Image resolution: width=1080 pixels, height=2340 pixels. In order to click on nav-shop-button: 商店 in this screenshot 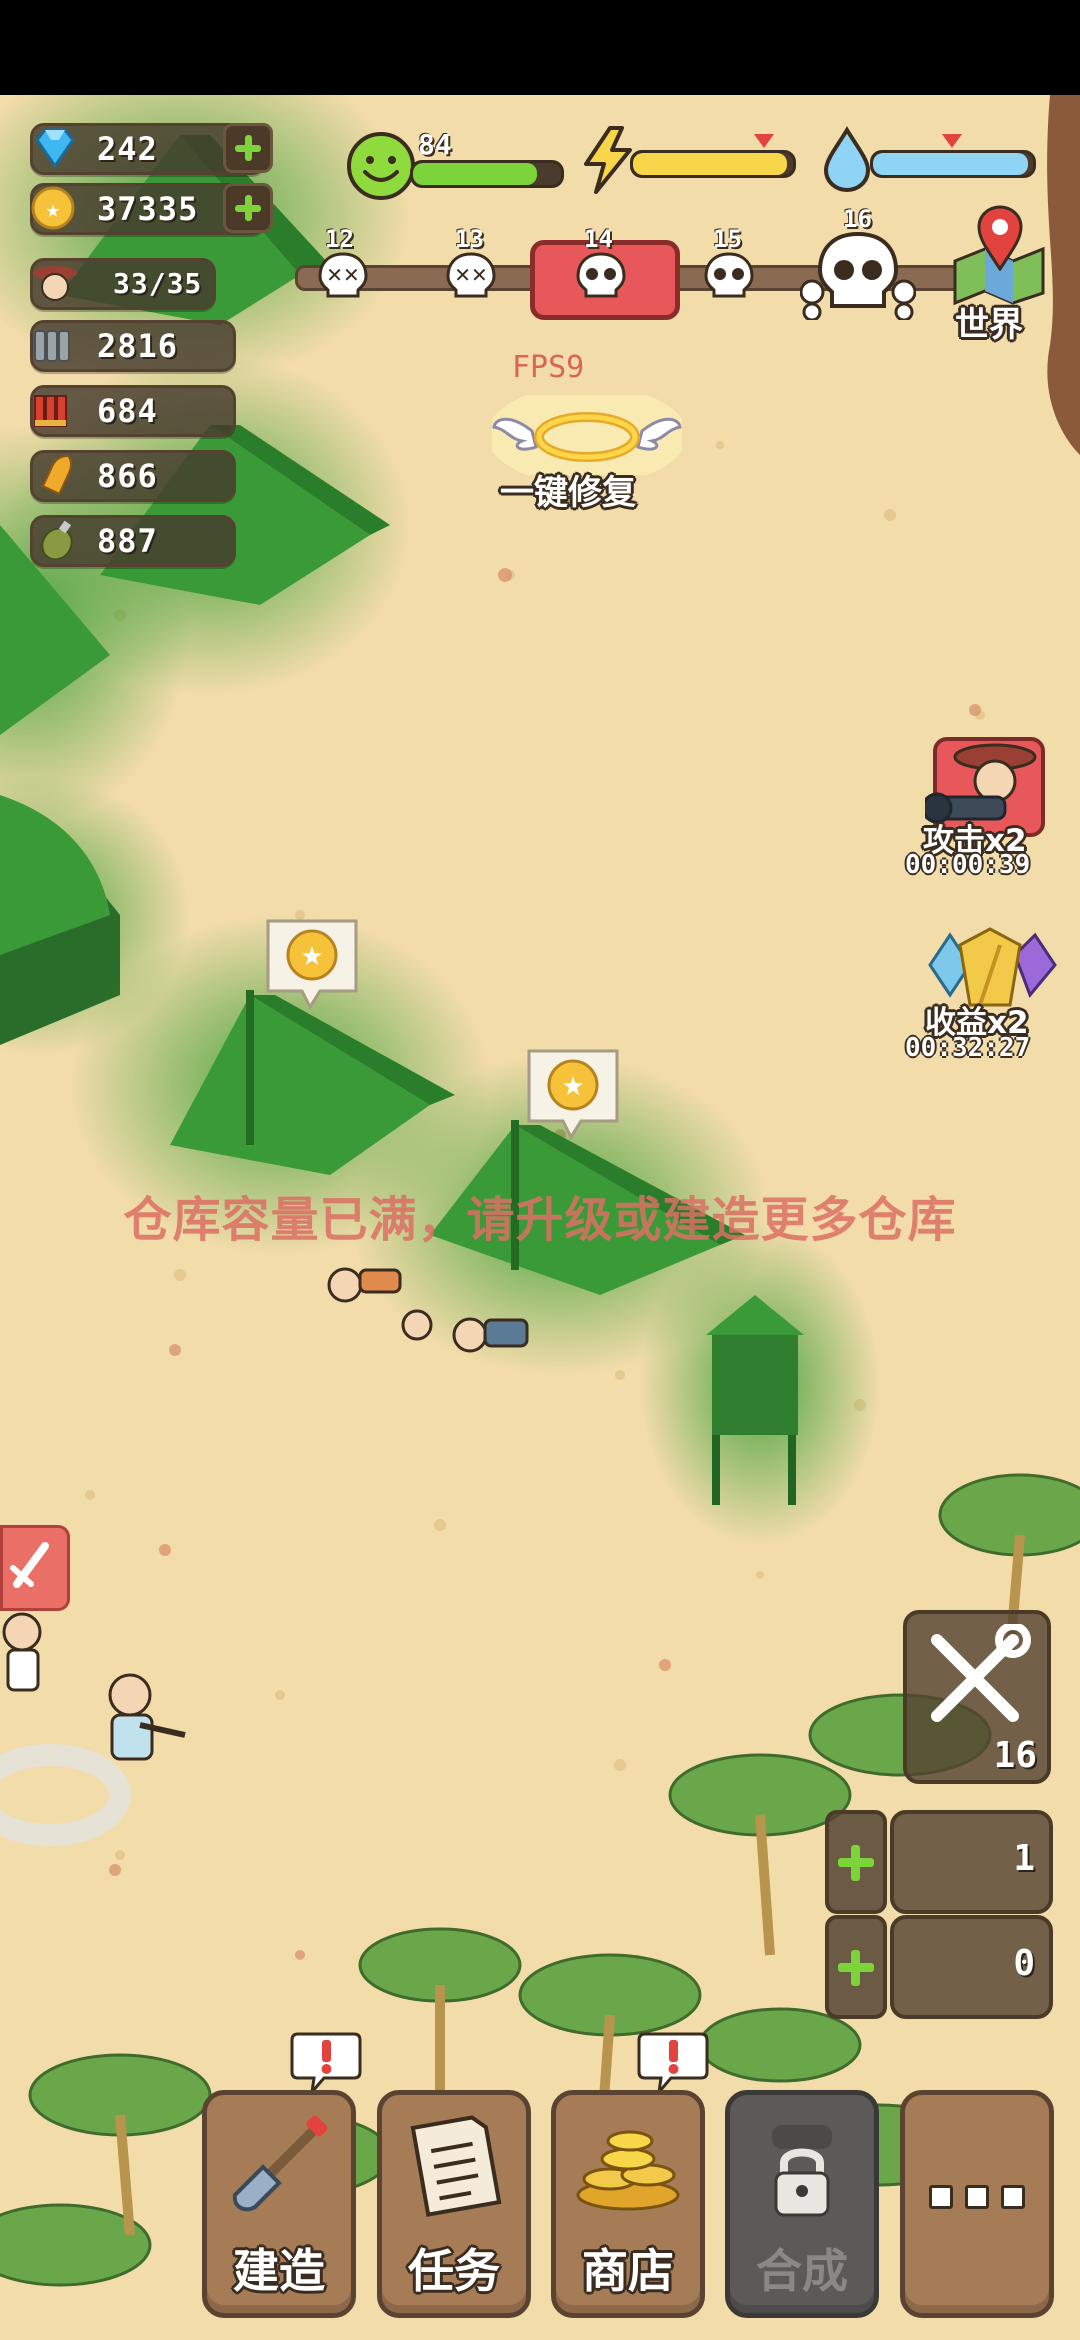, I will do `click(628, 2204)`.